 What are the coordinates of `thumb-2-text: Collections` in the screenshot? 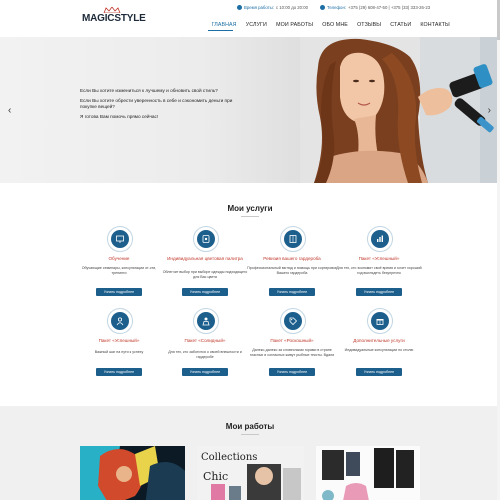 It's located at (229, 457).